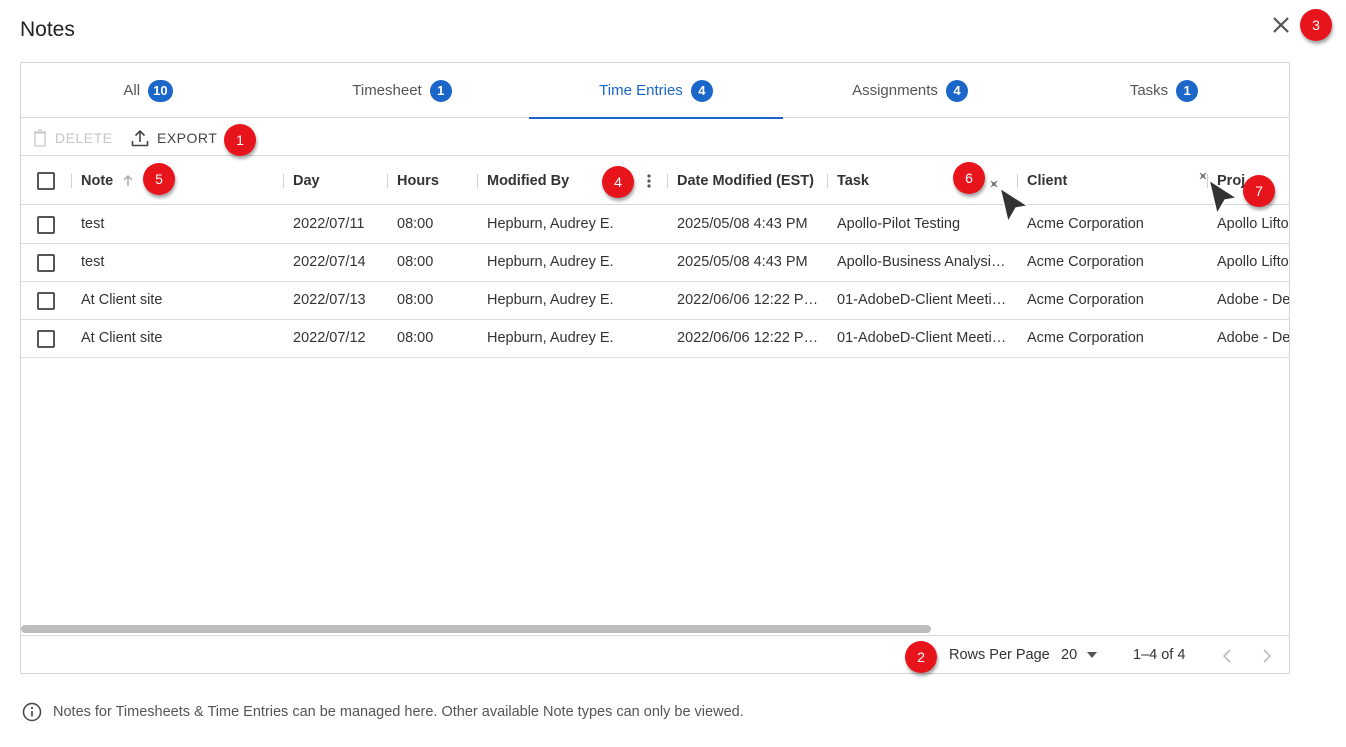  I want to click on annotation-marker: 6, so click(969, 178).